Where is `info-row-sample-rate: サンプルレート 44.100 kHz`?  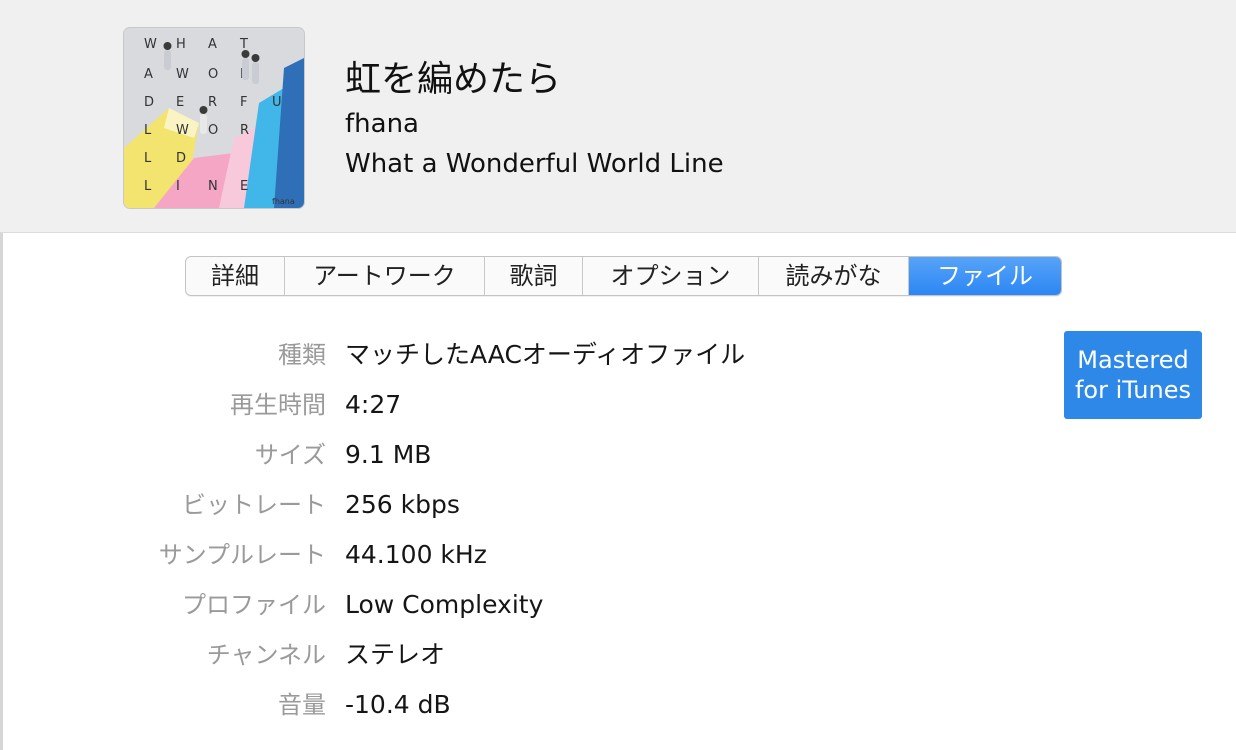
info-row-sample-rate: サンプルレート 44.100 kHz is located at coordinates (500, 555).